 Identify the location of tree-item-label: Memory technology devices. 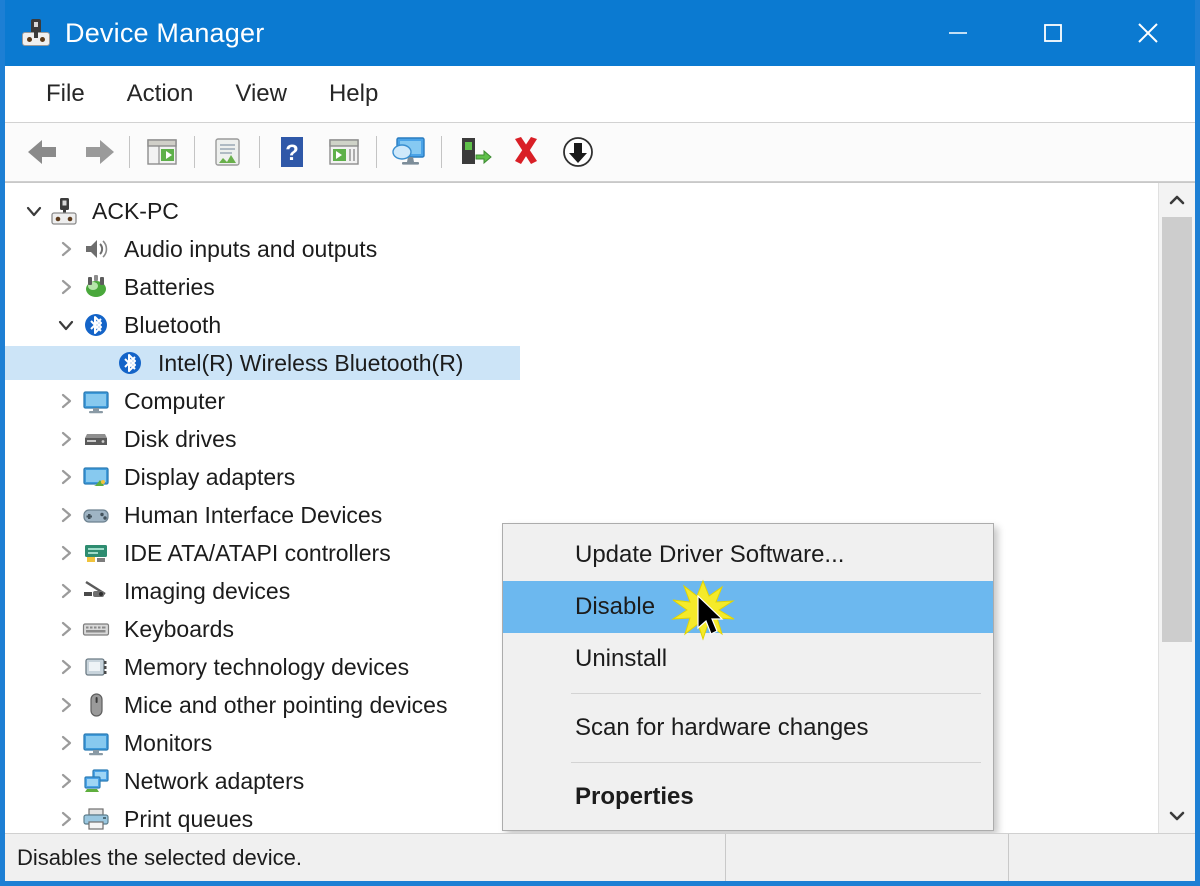
(267, 666).